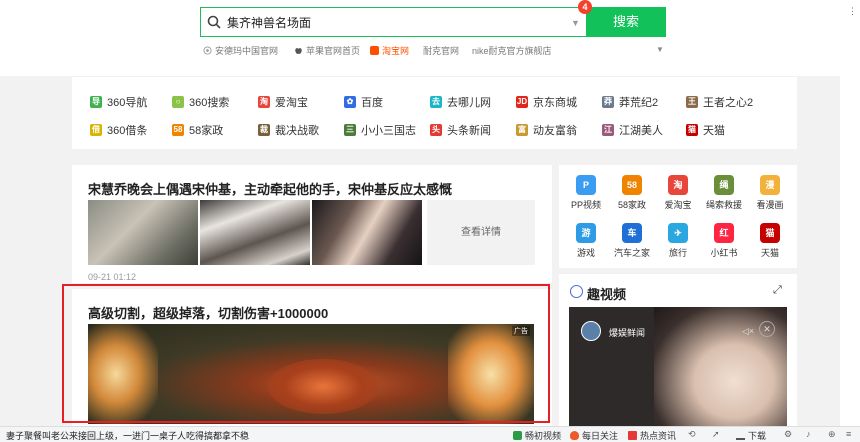  I want to click on app-link: 猫天猫, so click(770, 241).